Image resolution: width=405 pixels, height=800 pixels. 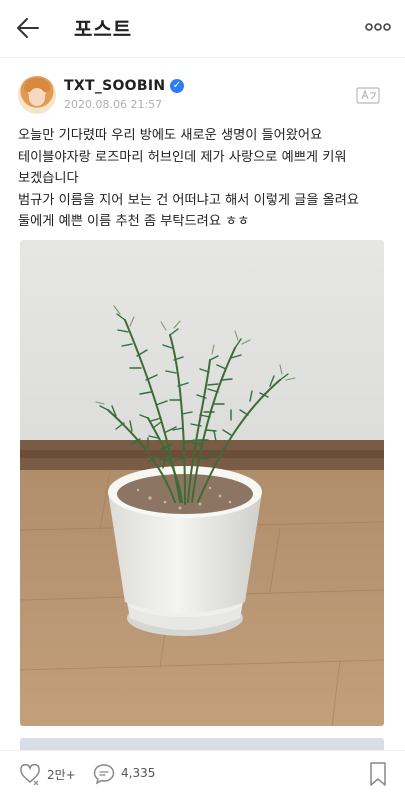 What do you see at coordinates (37, 95) in the screenshot?
I see `avatar` at bounding box center [37, 95].